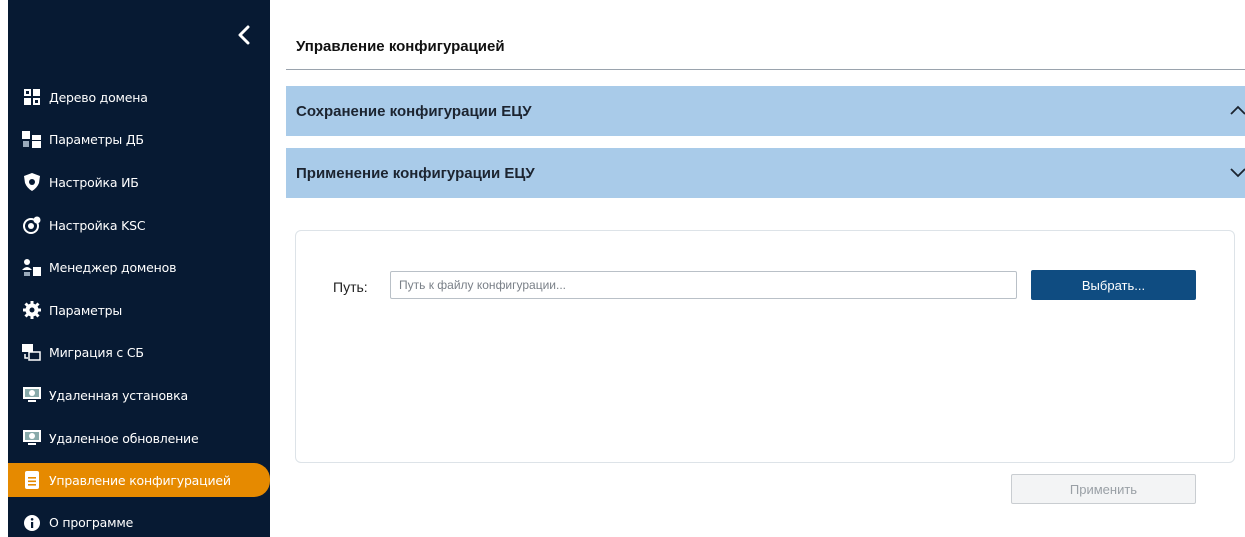  I want to click on sidebar-item-label: Настройка KSC, so click(97, 225).